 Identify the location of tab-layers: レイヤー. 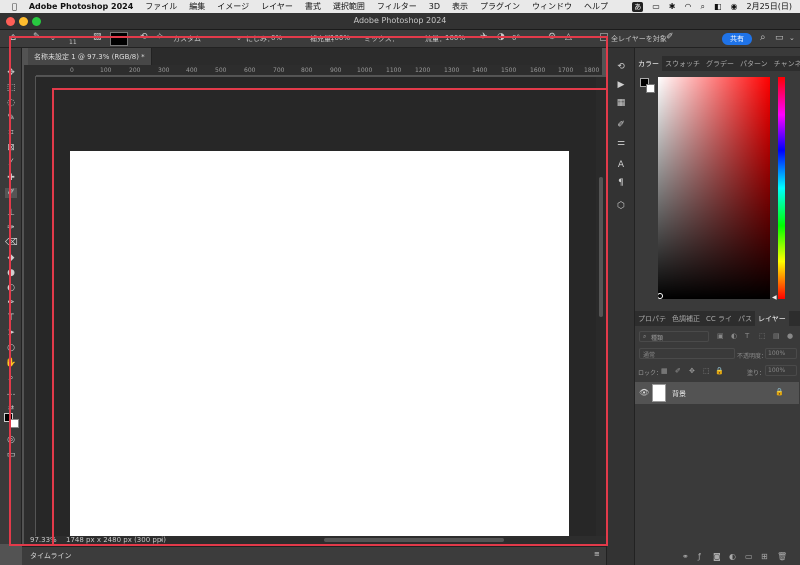
(772, 318).